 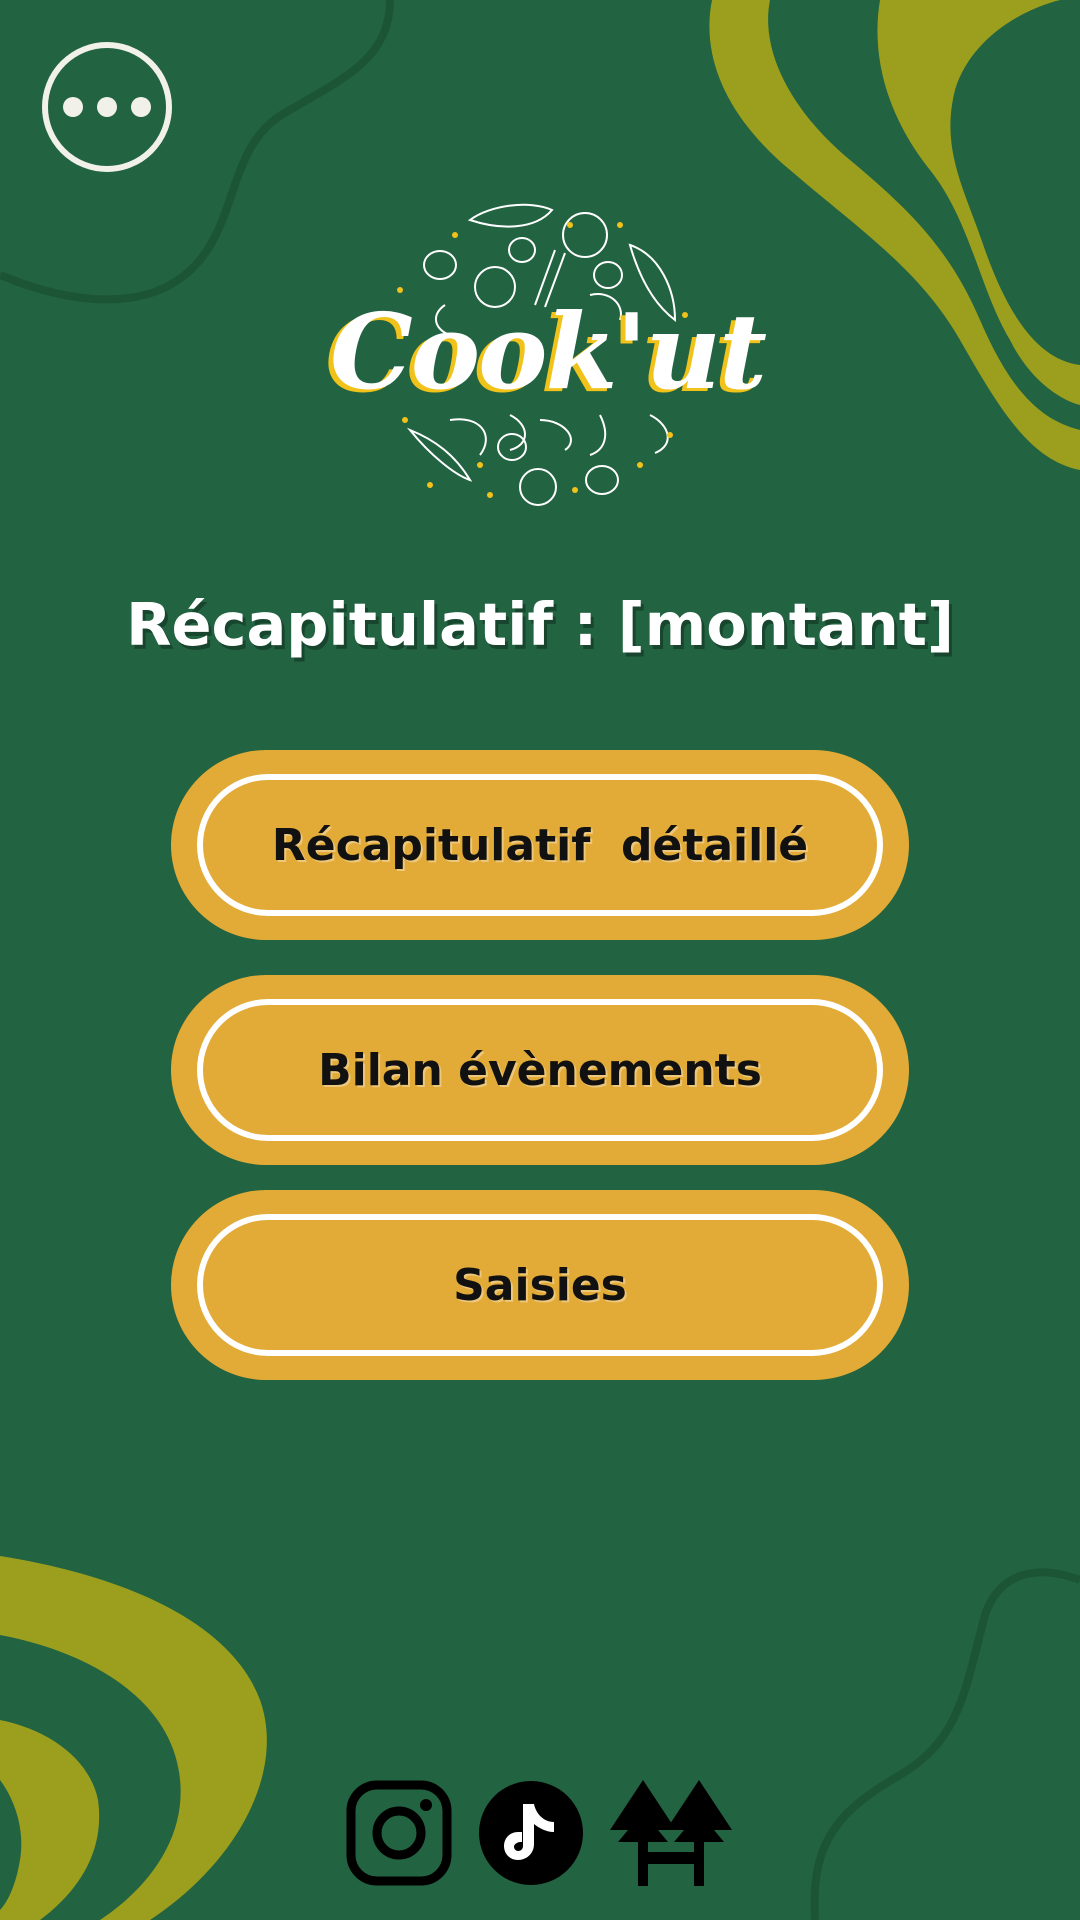 I want to click on button-label: Saisies, so click(x=540, y=1285).